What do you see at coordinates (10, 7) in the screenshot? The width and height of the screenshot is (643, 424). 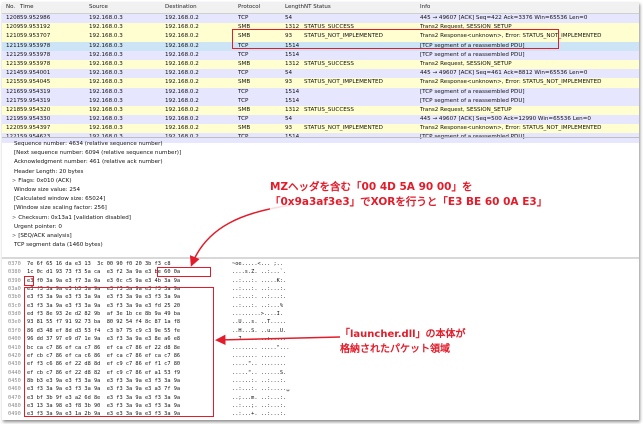 I see `column-header: No.` at bounding box center [10, 7].